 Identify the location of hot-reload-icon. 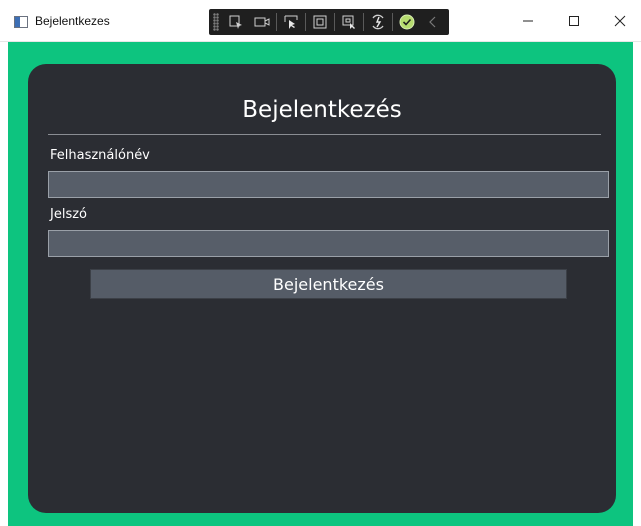
(378, 22).